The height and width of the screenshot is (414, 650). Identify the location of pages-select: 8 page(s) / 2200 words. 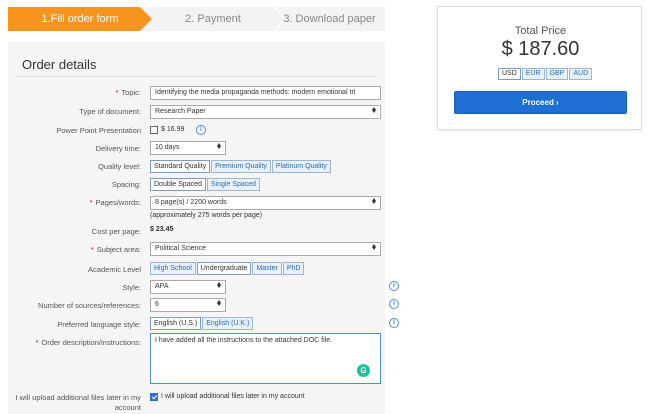
(265, 203).